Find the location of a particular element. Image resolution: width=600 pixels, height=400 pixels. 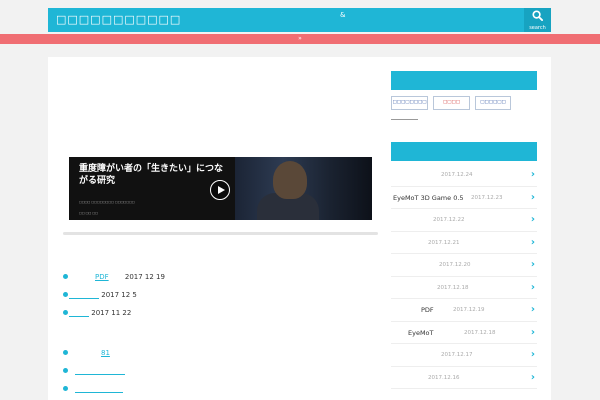

link-list: 81 is located at coordinates (94, 371).